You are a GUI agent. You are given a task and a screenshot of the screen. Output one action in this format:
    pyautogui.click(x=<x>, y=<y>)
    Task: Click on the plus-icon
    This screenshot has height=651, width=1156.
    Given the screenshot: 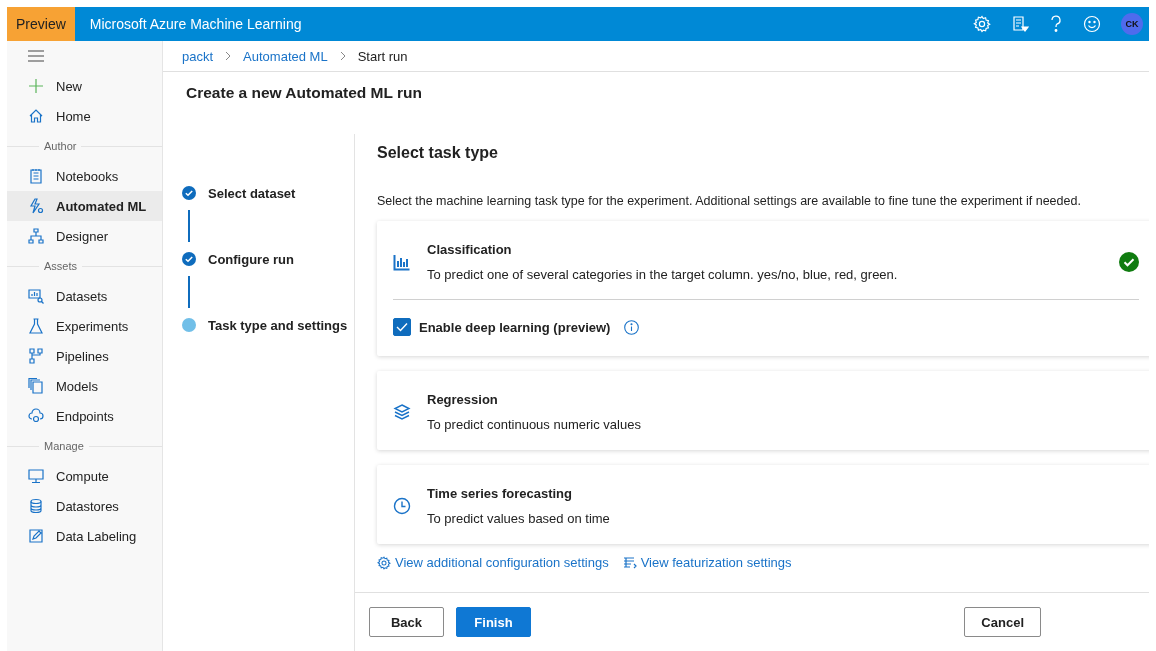 What is the action you would take?
    pyautogui.click(x=36, y=86)
    